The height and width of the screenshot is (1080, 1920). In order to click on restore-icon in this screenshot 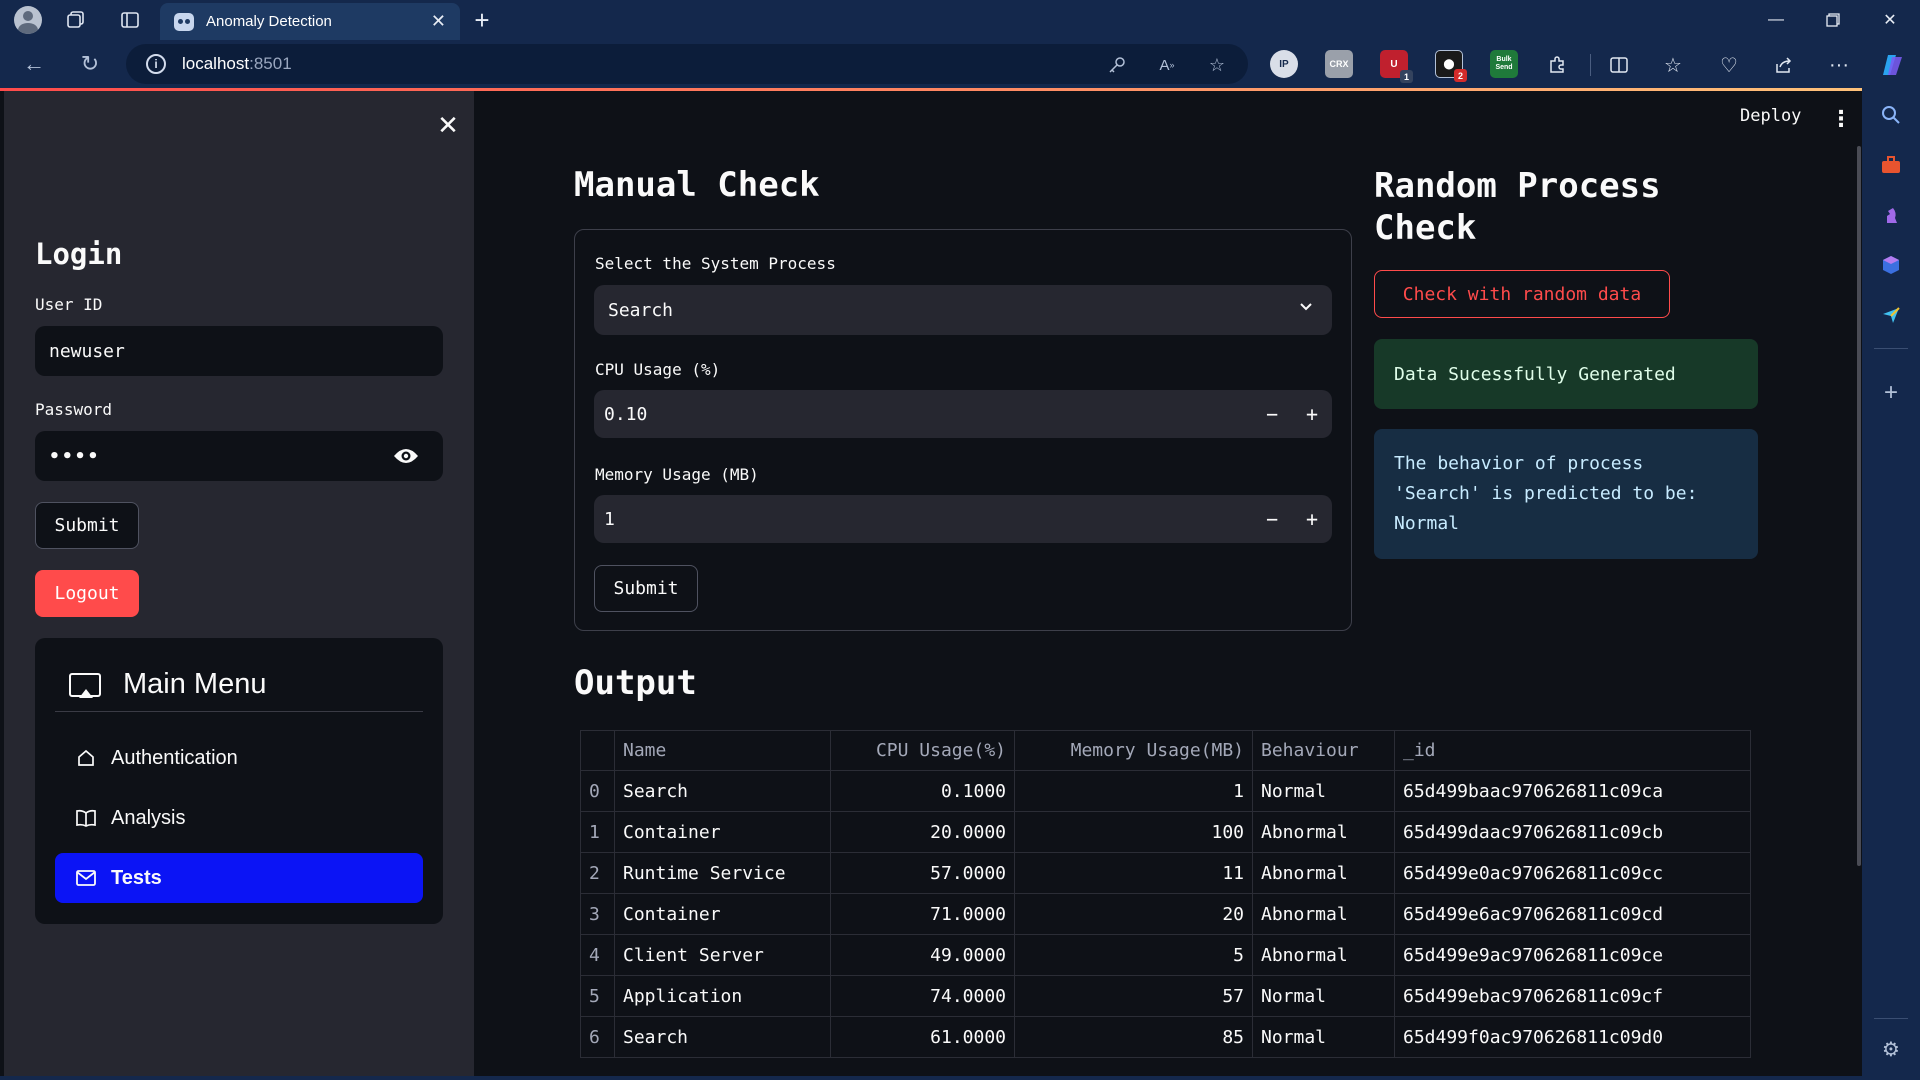, I will do `click(1833, 20)`.